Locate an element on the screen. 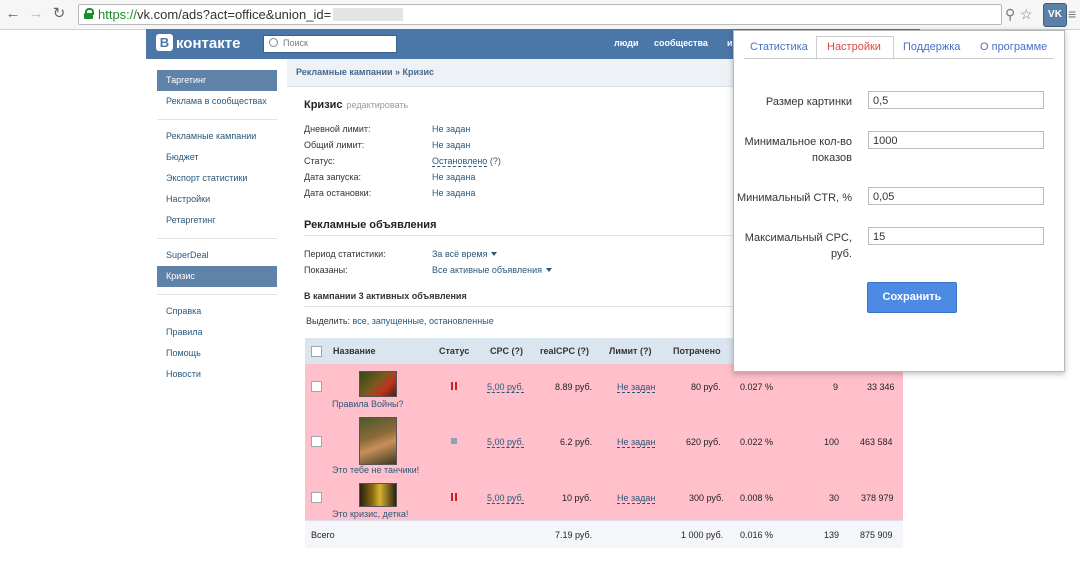 This screenshot has height=562, width=1080. header-status: Статус is located at coordinates (454, 351).